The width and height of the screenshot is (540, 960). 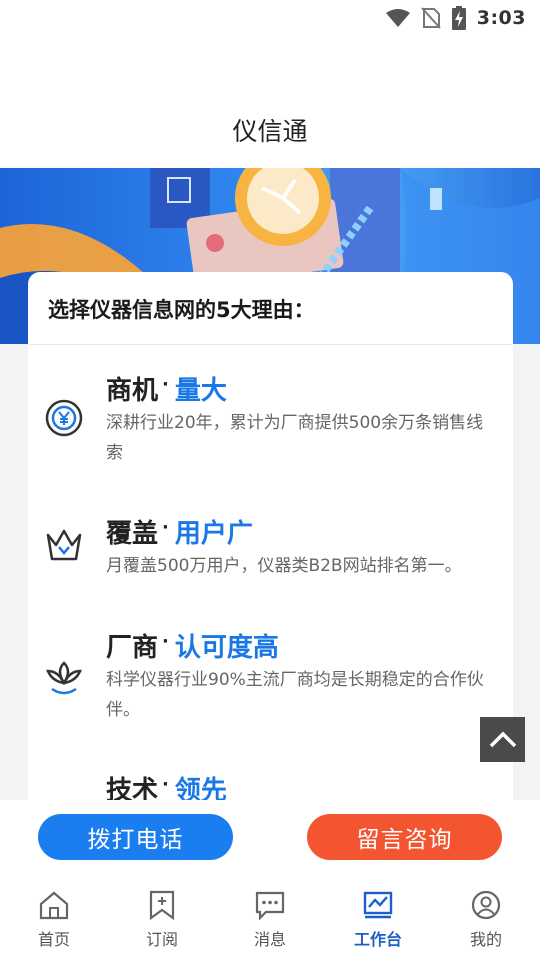 I want to click on tab-profile: 我的, so click(x=486, y=919).